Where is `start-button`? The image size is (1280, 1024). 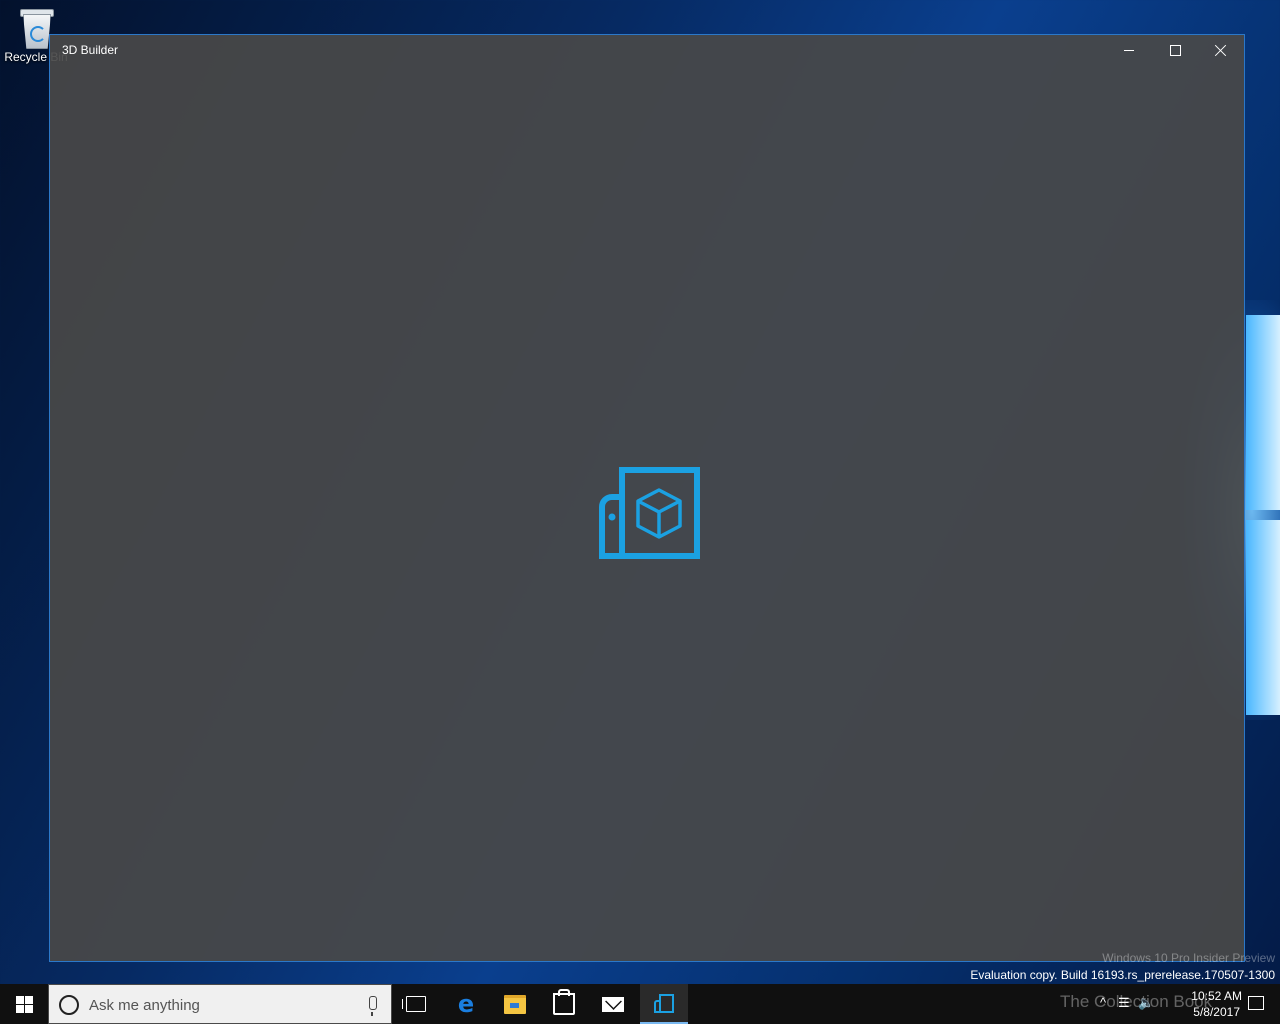 start-button is located at coordinates (24, 1004).